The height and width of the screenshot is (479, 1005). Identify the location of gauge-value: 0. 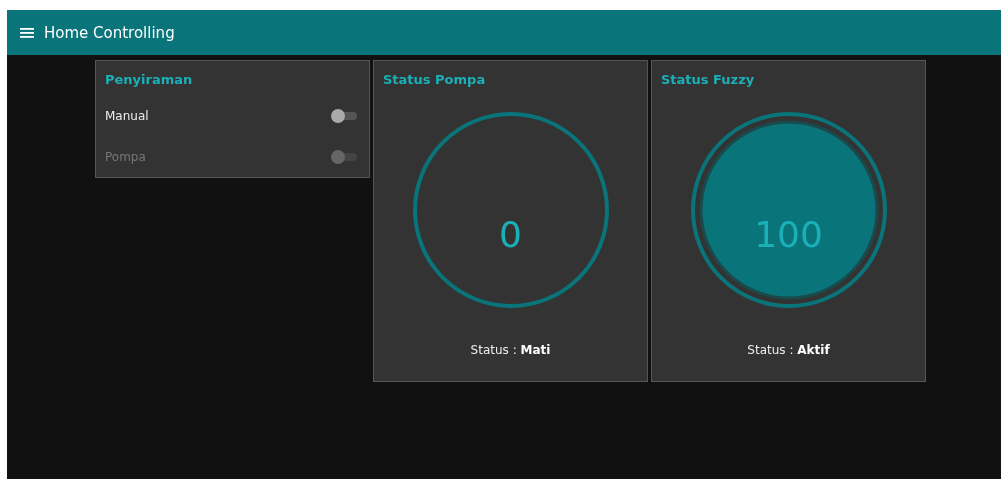
(510, 234).